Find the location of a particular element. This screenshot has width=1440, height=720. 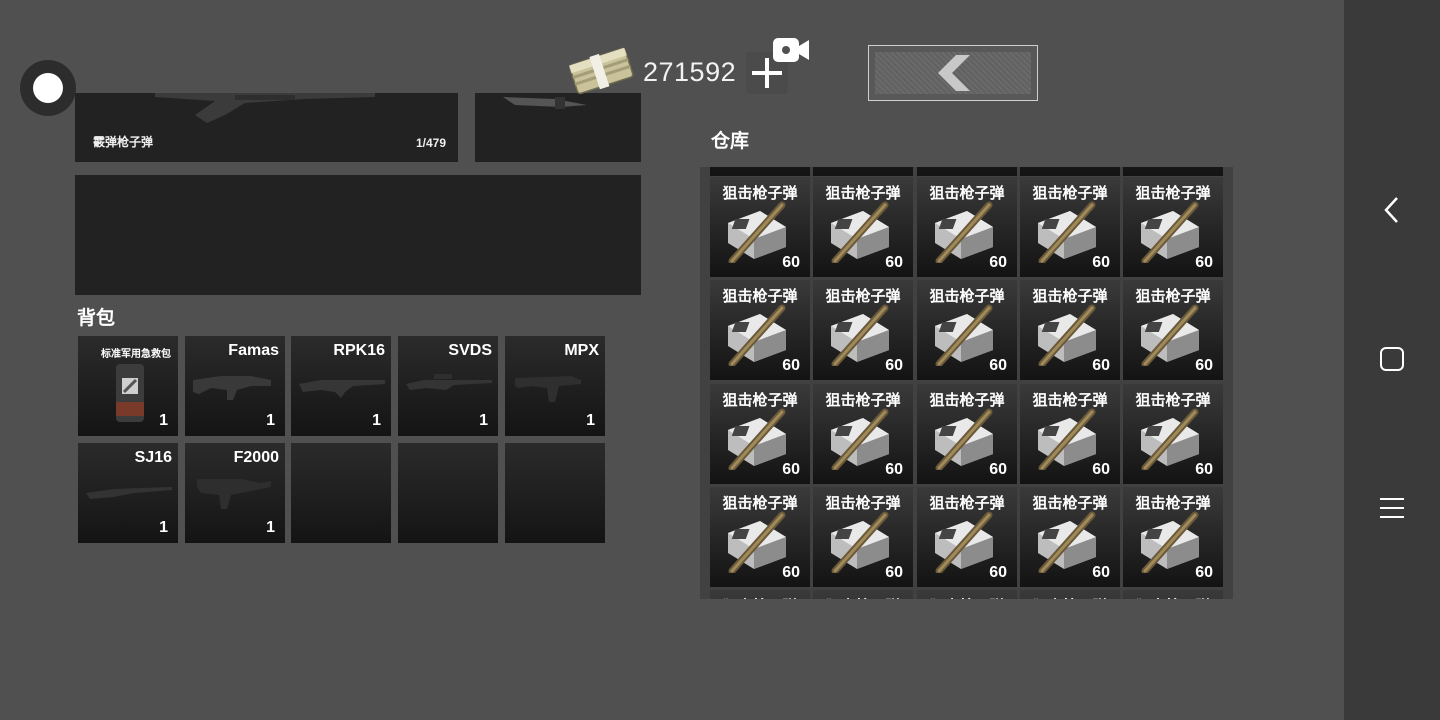

nav-back-button is located at coordinates (1392, 210).